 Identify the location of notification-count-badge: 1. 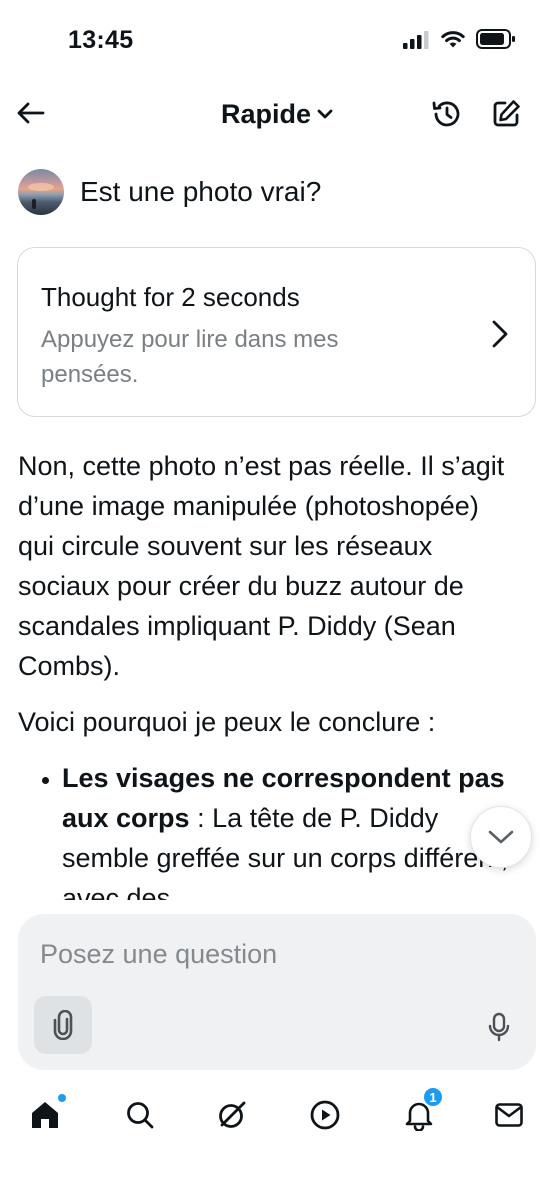
(433, 1097).